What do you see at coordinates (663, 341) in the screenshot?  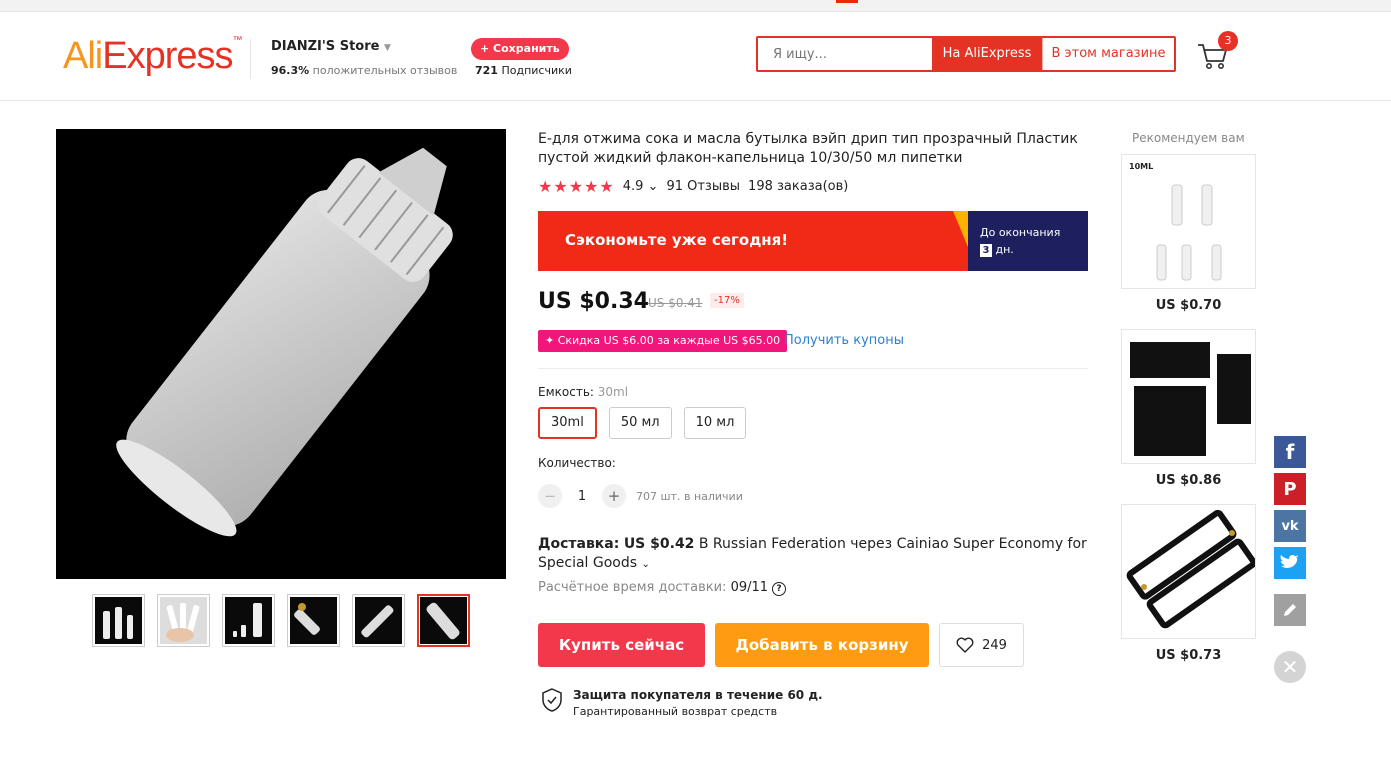 I see `coupon-badge: ✦ Скидка US $6.00 за каждые US $65.00` at bounding box center [663, 341].